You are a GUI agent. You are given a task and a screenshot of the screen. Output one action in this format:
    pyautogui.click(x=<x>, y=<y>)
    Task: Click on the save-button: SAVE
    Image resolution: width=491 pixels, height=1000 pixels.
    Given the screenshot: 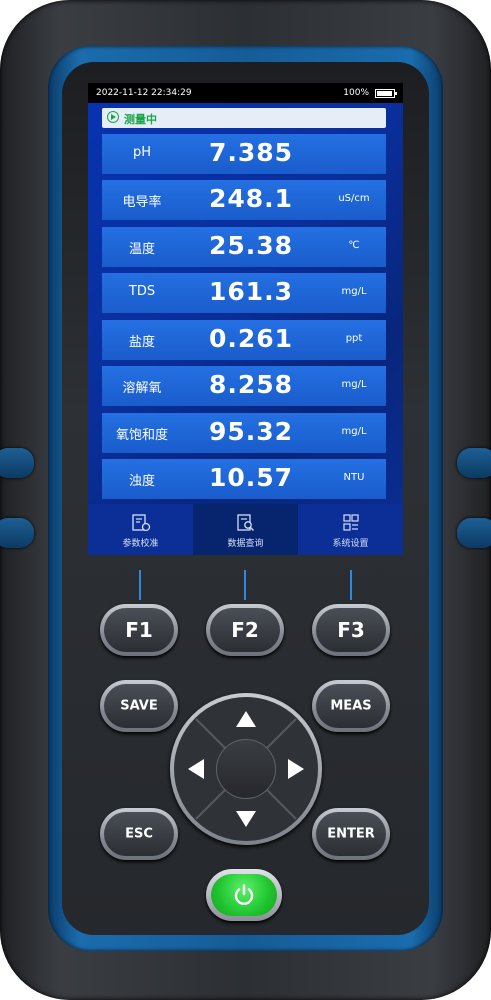 What is the action you would take?
    pyautogui.click(x=139, y=706)
    